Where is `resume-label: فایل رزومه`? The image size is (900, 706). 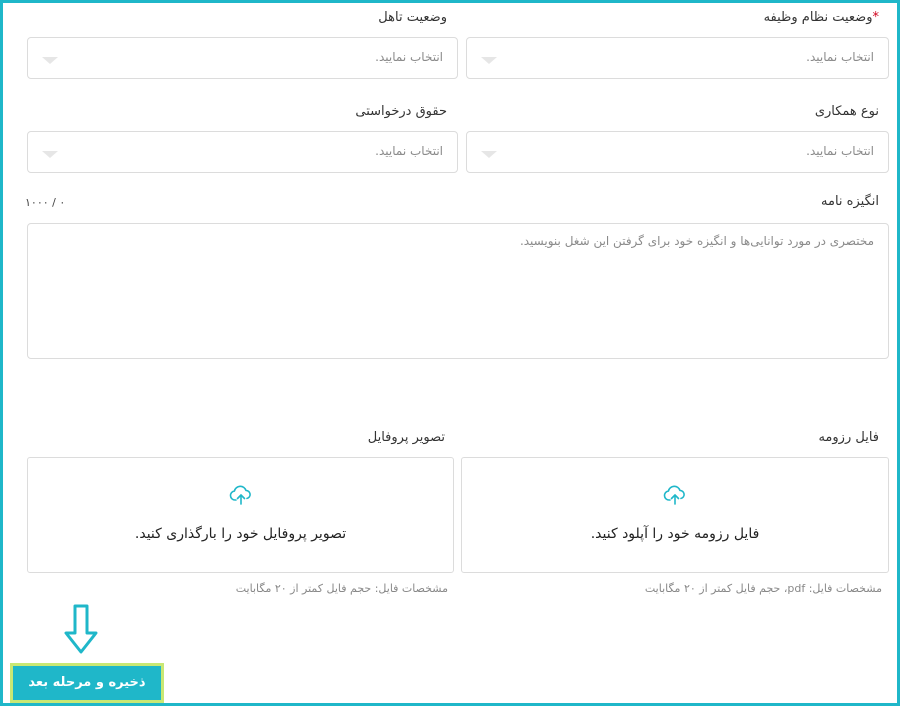 resume-label: فایل رزومه is located at coordinates (848, 437).